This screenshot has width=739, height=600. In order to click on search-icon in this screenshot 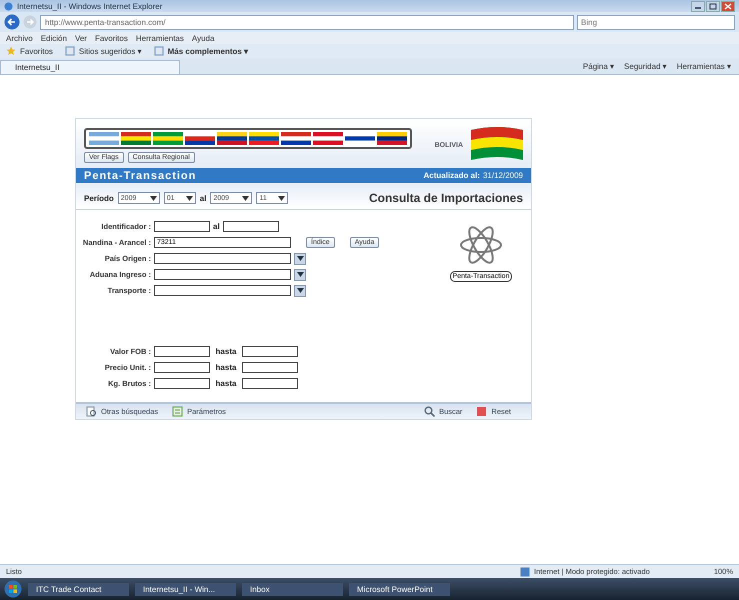, I will do `click(430, 411)`.